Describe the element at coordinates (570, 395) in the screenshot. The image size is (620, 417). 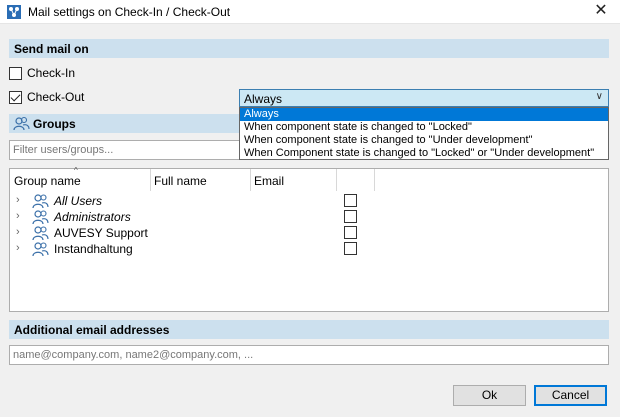
I see `cancel-button: Cancel` at that location.